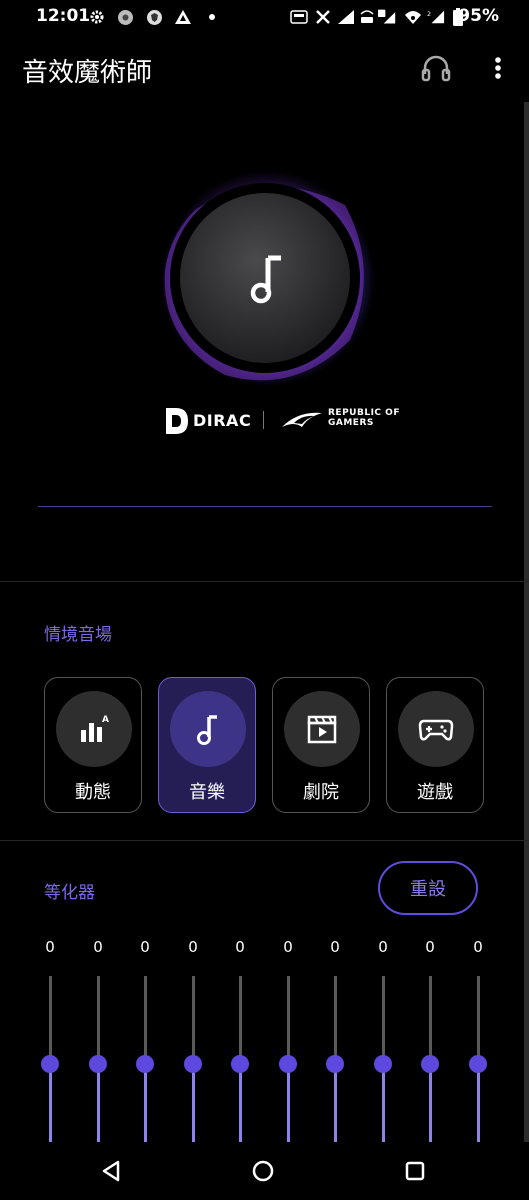  Describe the element at coordinates (212, 17) in the screenshot. I see `dot-icon` at that location.